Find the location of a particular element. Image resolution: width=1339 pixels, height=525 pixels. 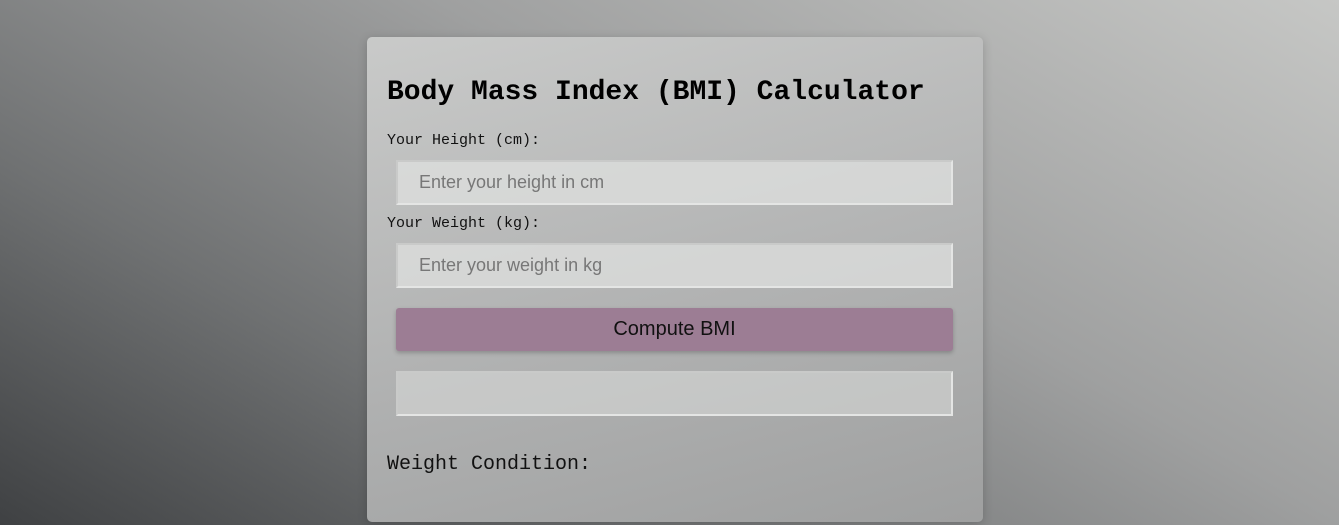

weight-input is located at coordinates (674, 265).